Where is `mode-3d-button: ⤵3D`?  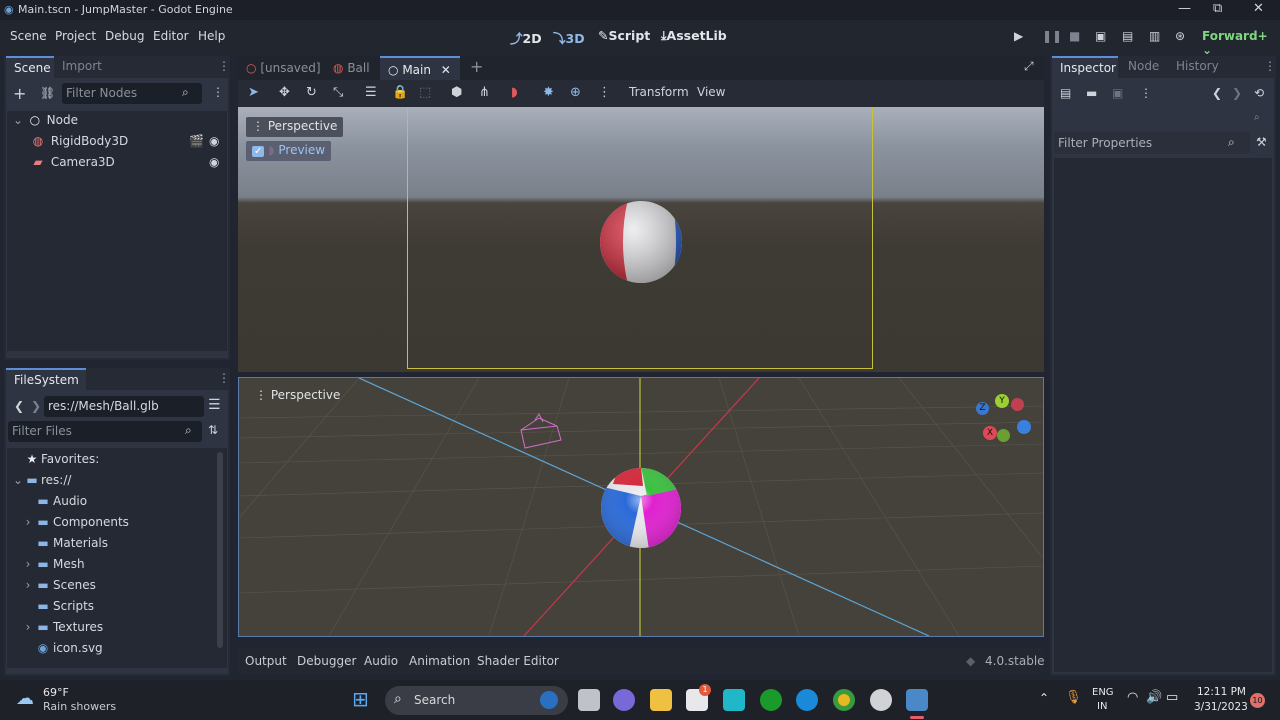 mode-3d-button: ⤵3D is located at coordinates (569, 37).